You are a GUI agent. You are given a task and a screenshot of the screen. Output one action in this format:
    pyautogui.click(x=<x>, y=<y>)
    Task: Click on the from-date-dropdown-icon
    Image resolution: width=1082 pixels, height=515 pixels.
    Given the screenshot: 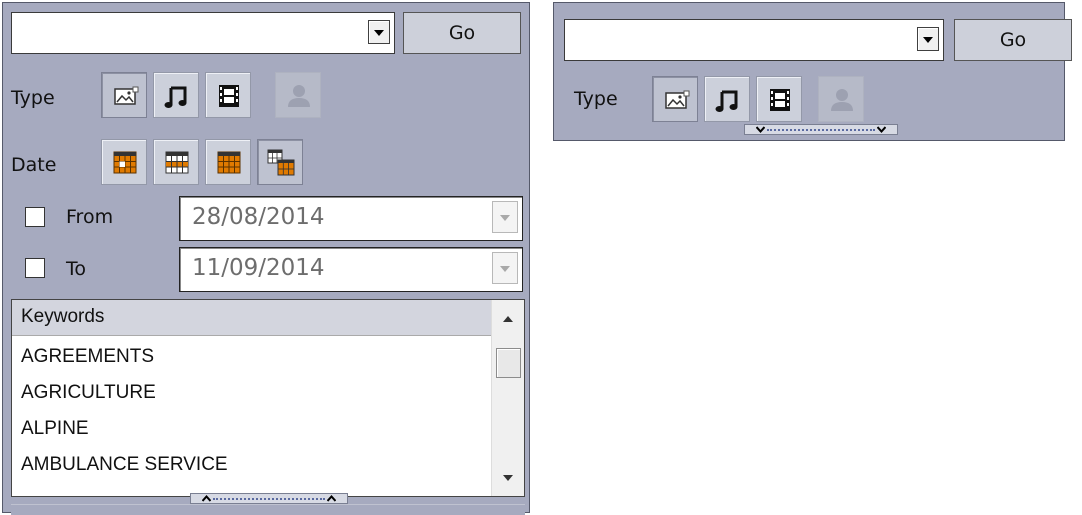 What is the action you would take?
    pyautogui.click(x=505, y=217)
    